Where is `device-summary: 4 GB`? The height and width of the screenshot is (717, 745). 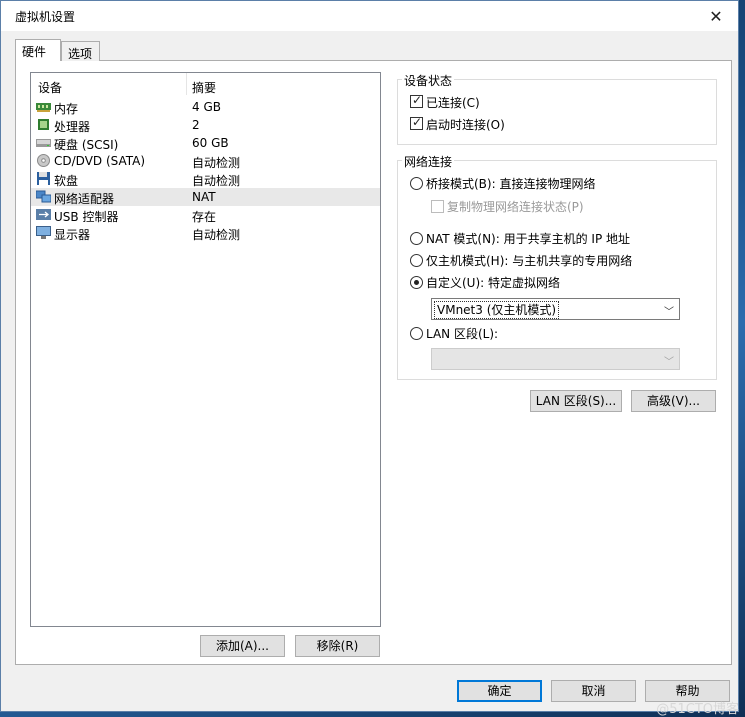
device-summary: 4 GB is located at coordinates (206, 107).